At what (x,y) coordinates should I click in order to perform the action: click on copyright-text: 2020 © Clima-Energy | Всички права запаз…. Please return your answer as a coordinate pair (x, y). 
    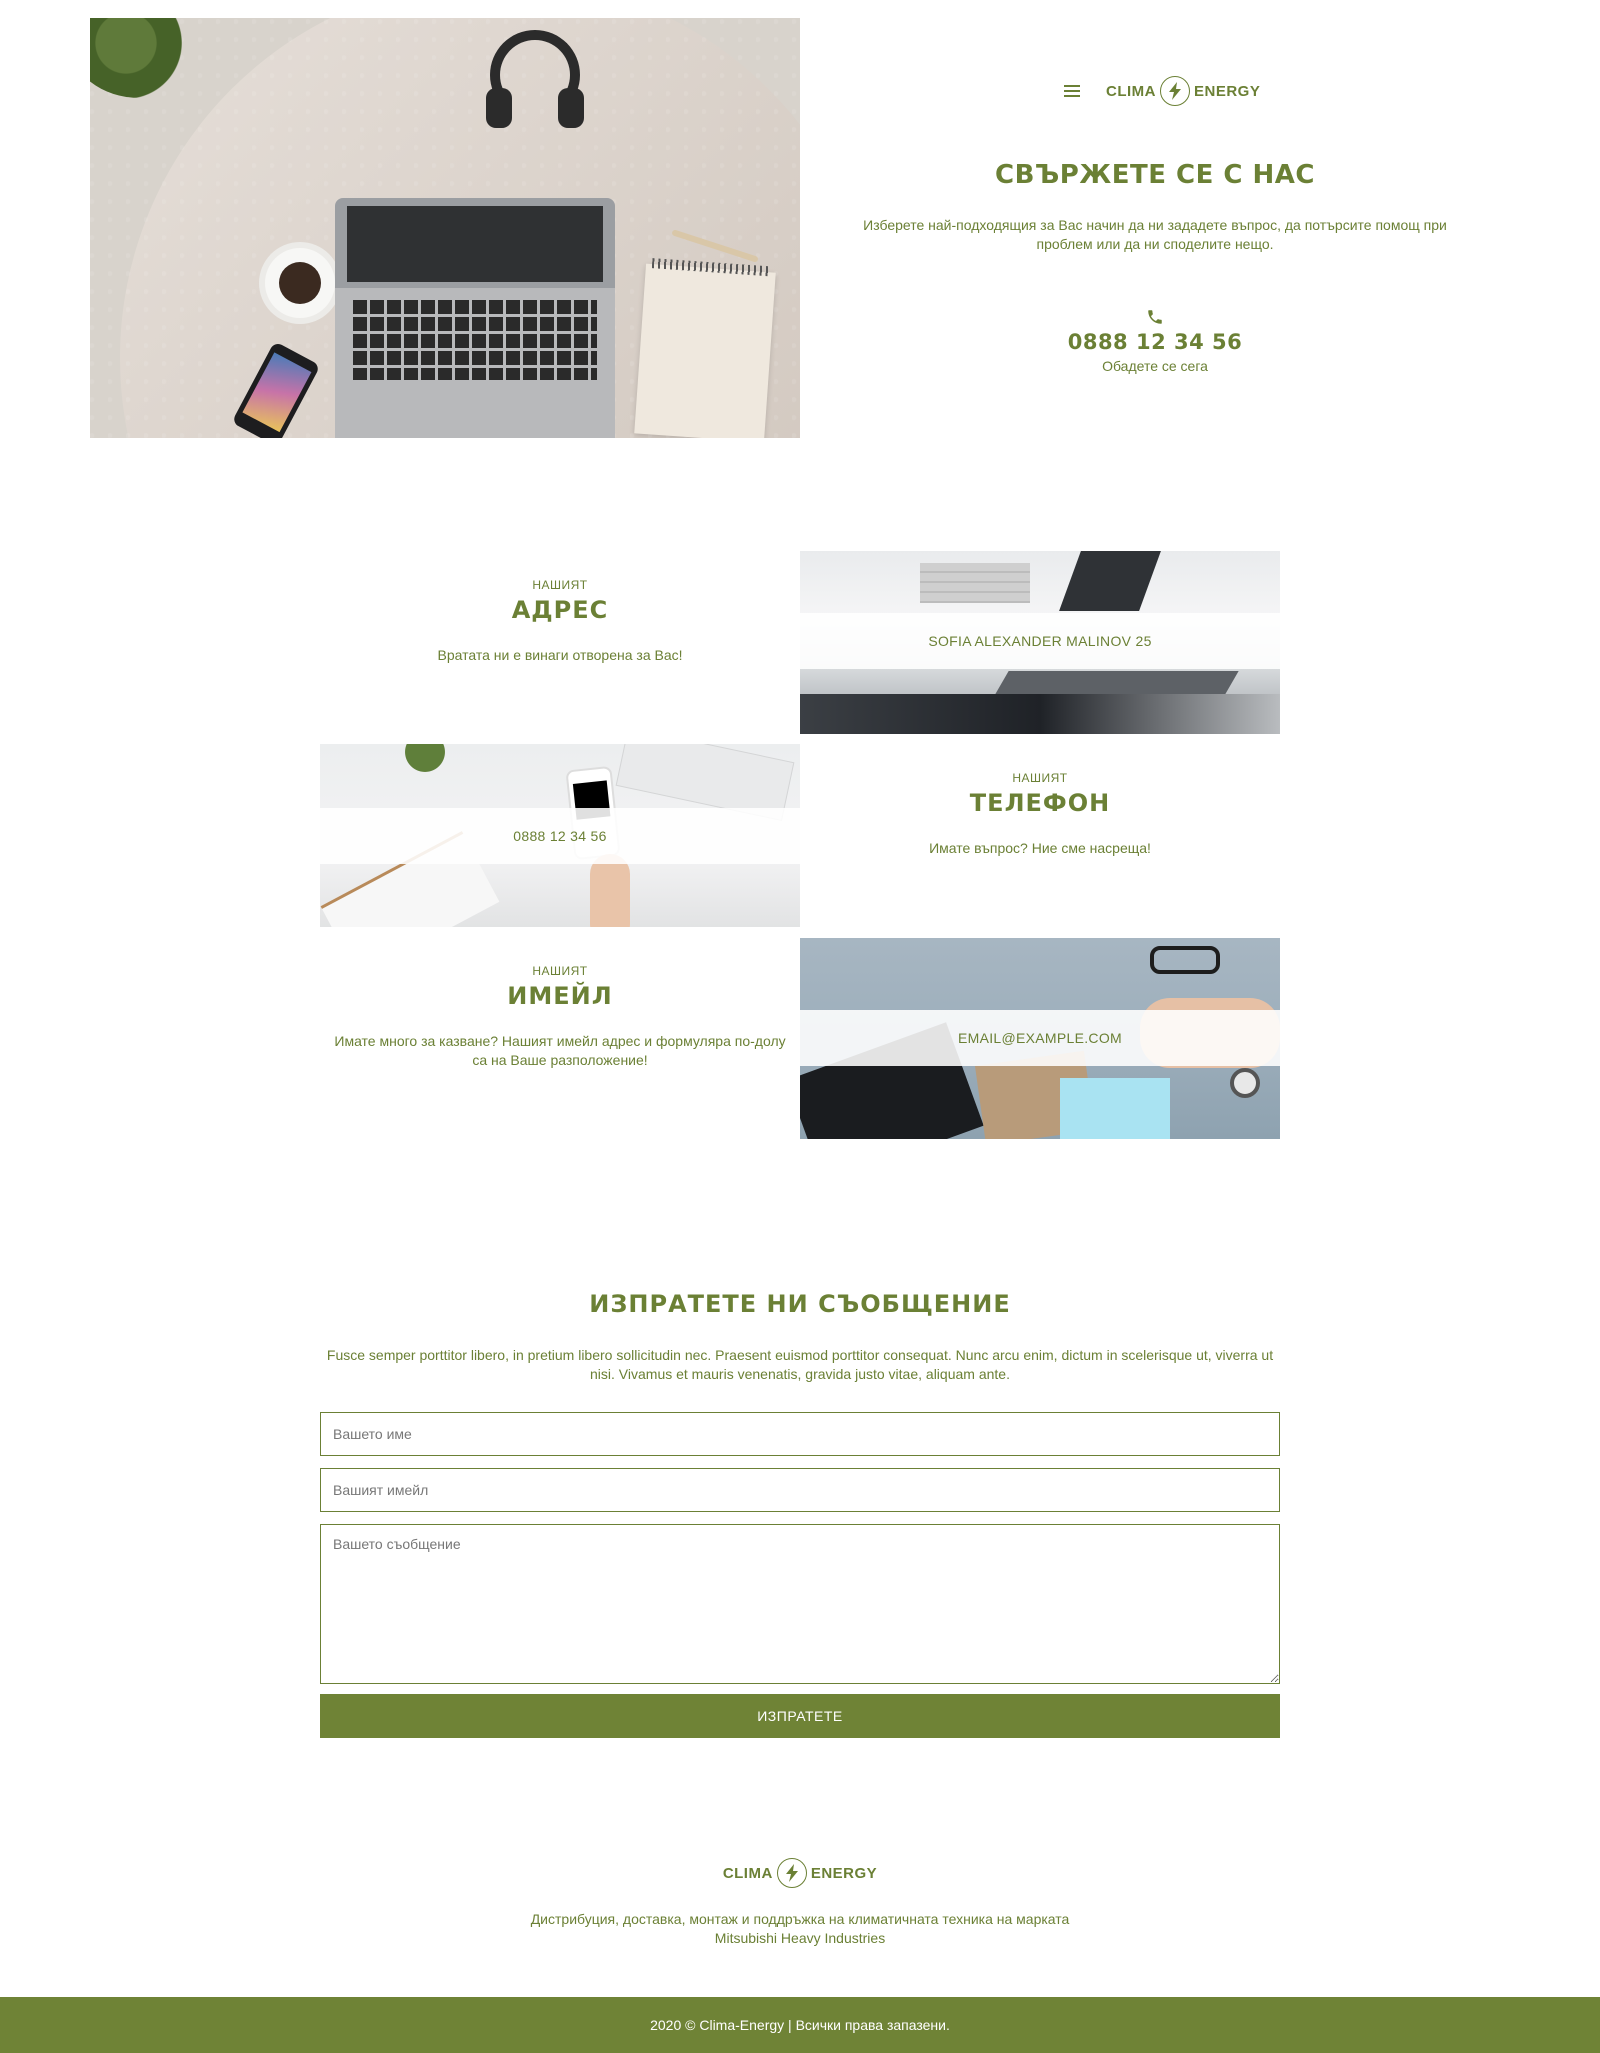
    Looking at the image, I should click on (800, 2025).